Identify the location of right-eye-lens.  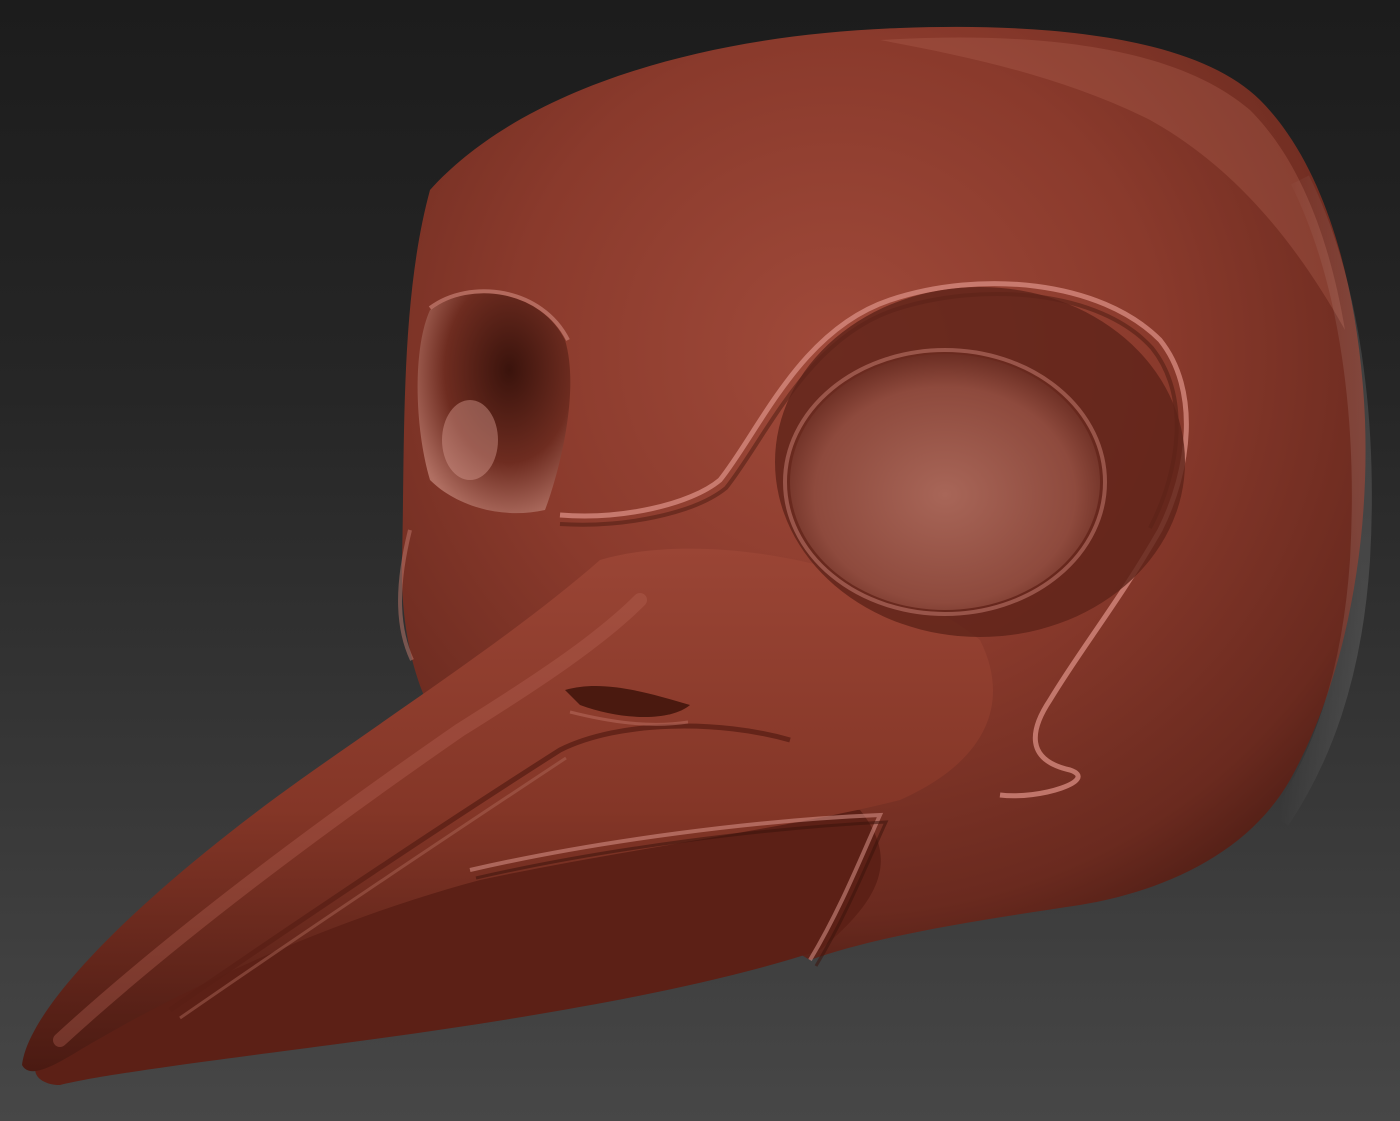
(945, 482).